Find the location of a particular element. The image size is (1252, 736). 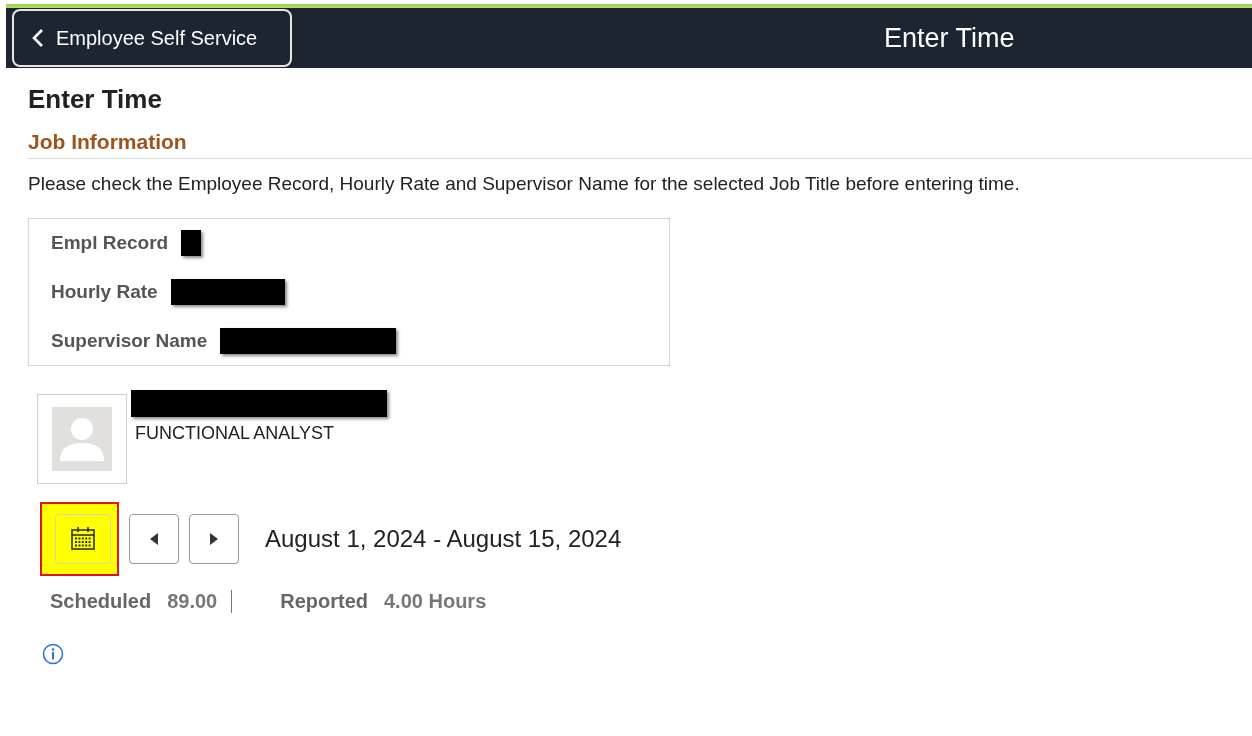

previous-button is located at coordinates (154, 539).